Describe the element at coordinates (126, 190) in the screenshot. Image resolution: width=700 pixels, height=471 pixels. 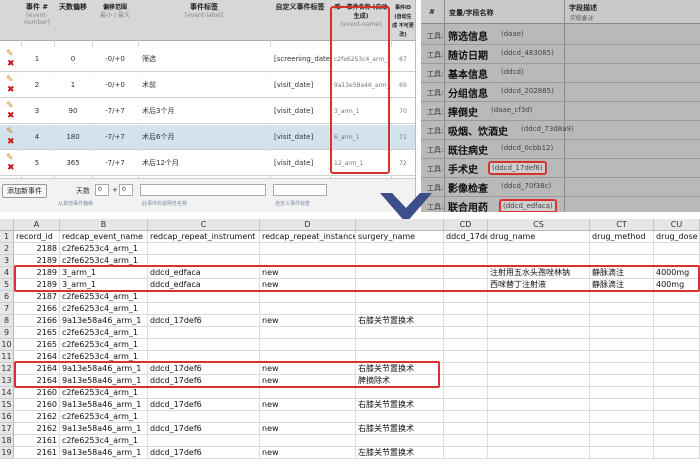
I see `plus-offset-input: 0` at that location.